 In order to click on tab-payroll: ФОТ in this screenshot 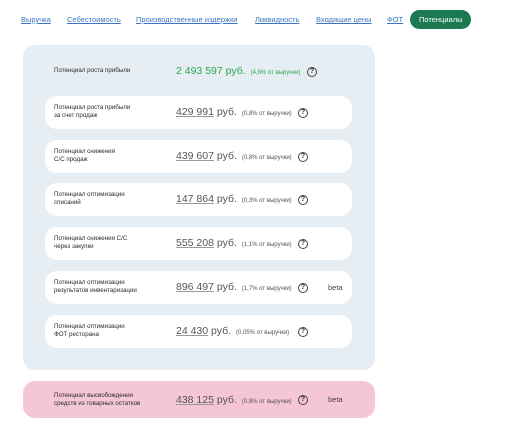, I will do `click(395, 19)`.